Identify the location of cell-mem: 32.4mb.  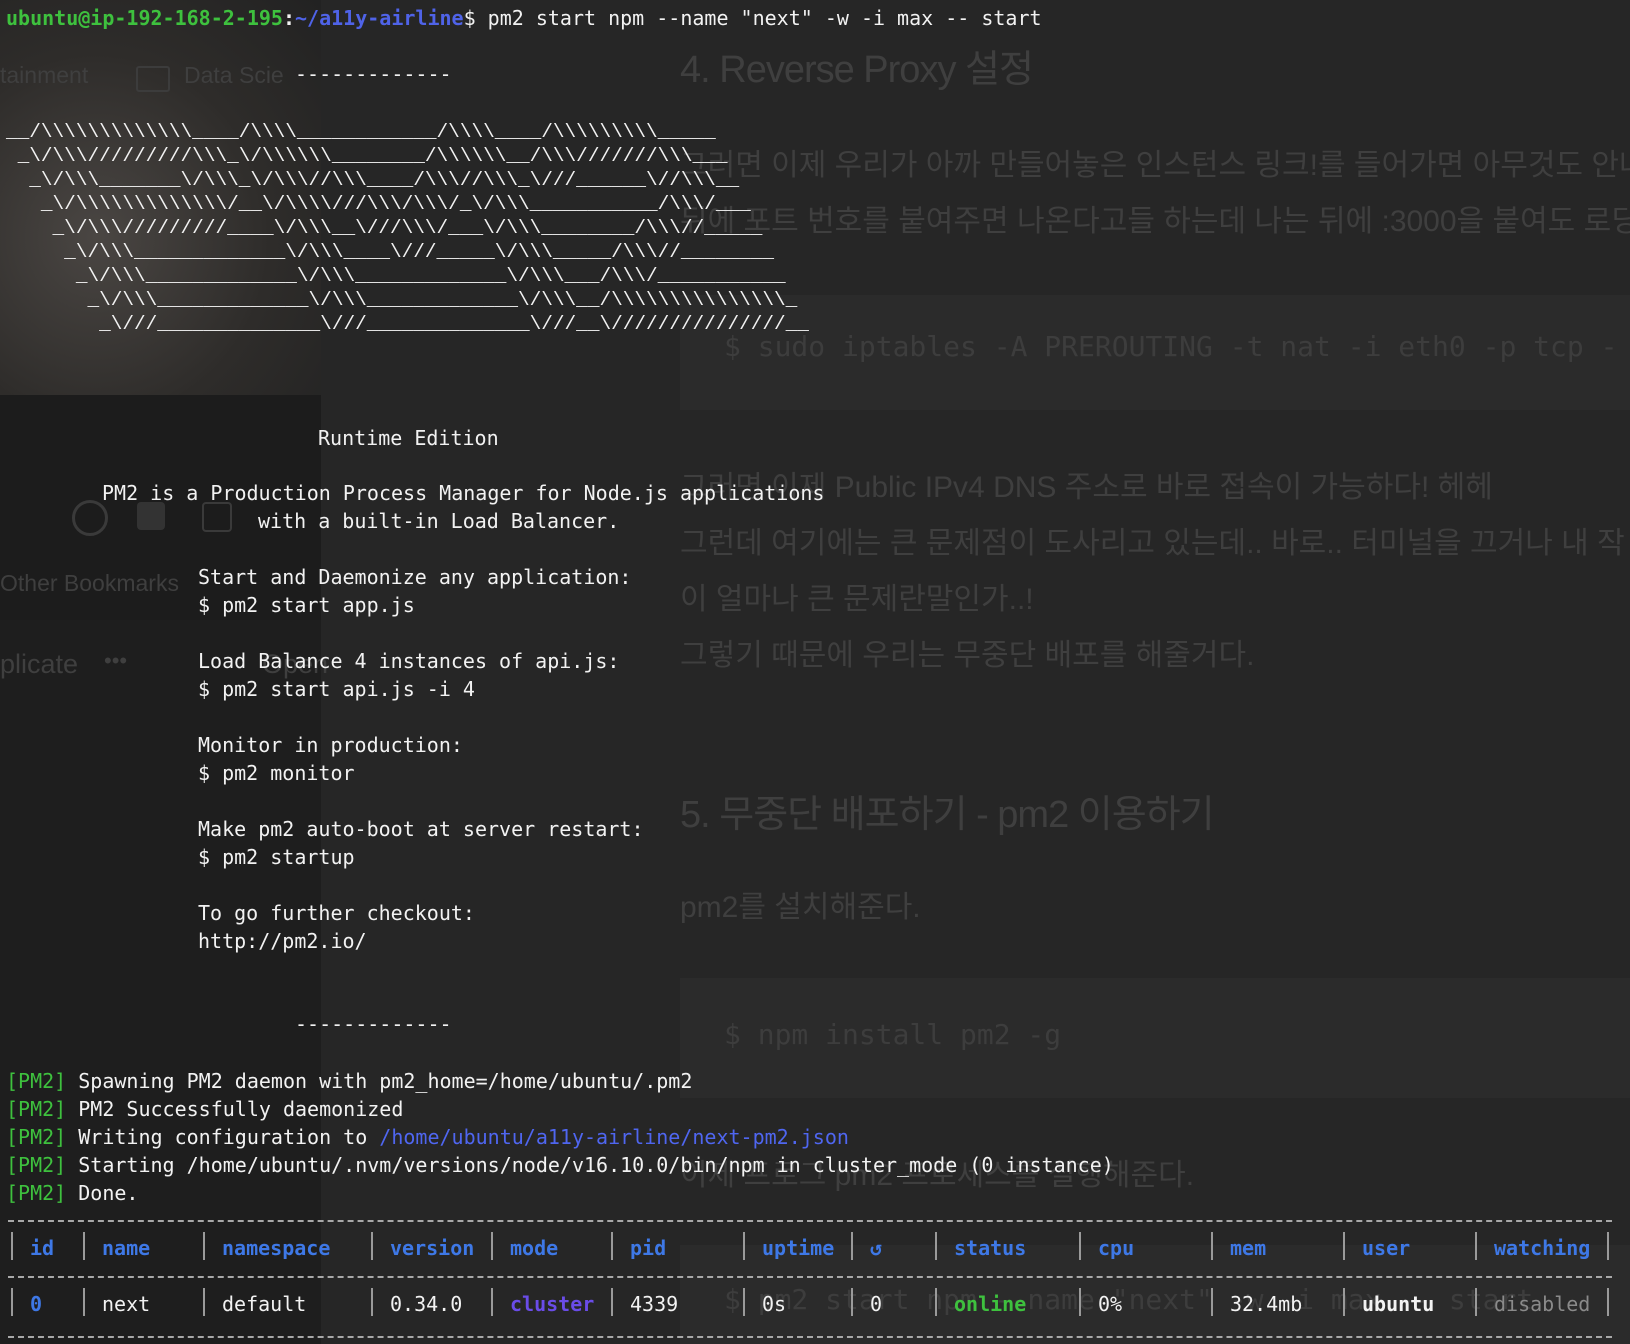
(1266, 1304).